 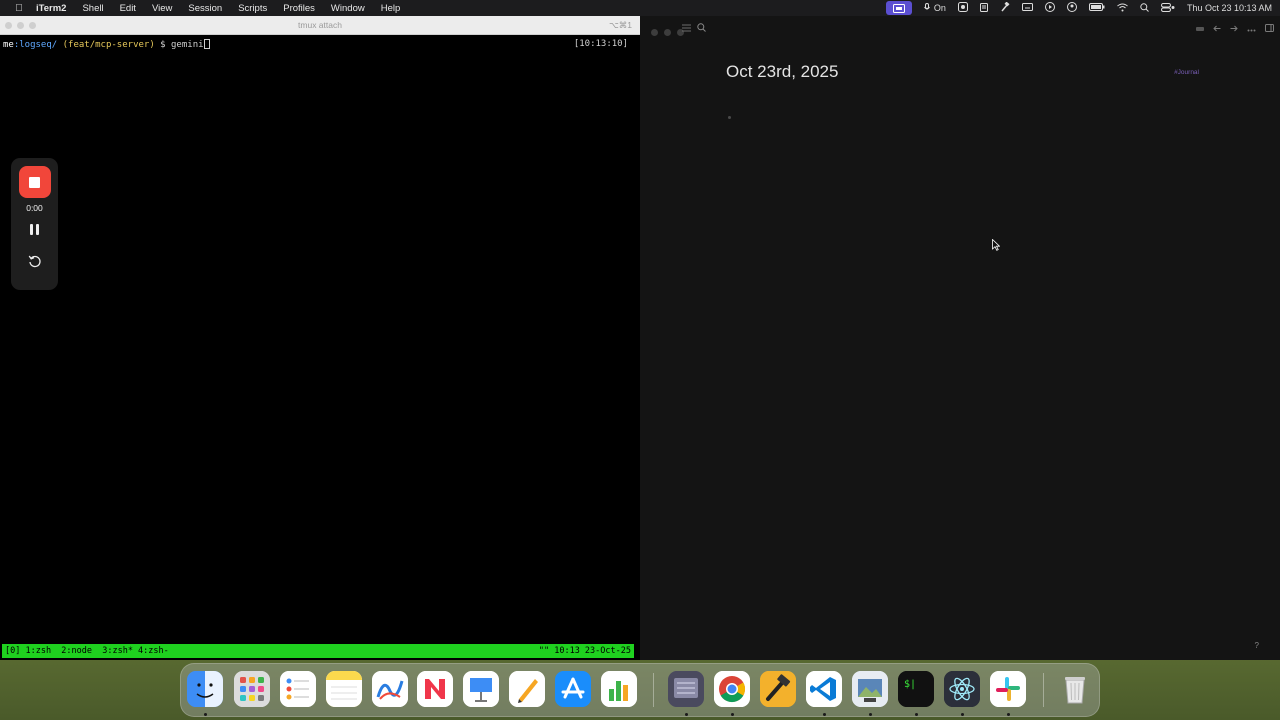 I want to click on wifi-icon, so click(x=1122, y=8).